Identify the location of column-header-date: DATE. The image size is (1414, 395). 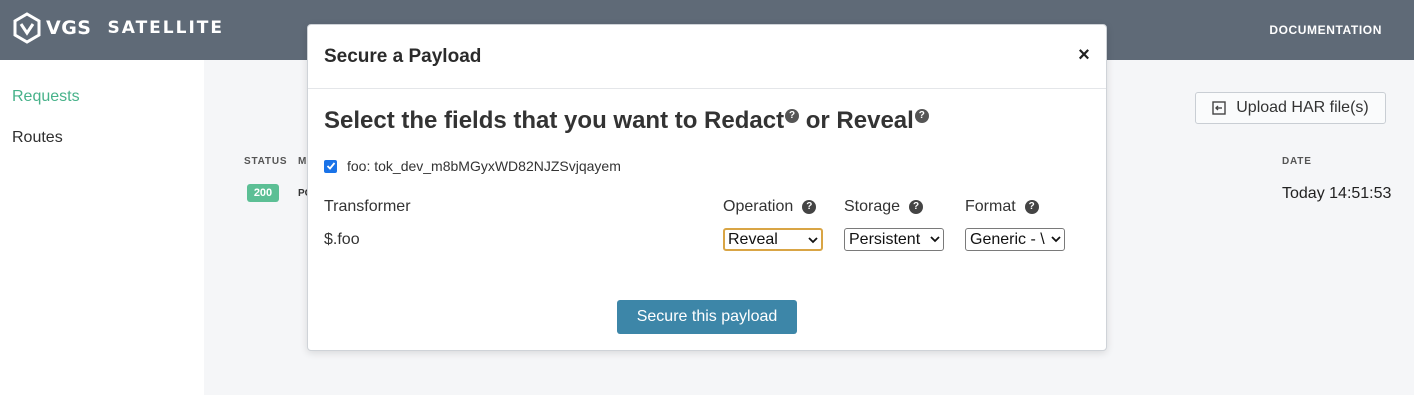
(1297, 161).